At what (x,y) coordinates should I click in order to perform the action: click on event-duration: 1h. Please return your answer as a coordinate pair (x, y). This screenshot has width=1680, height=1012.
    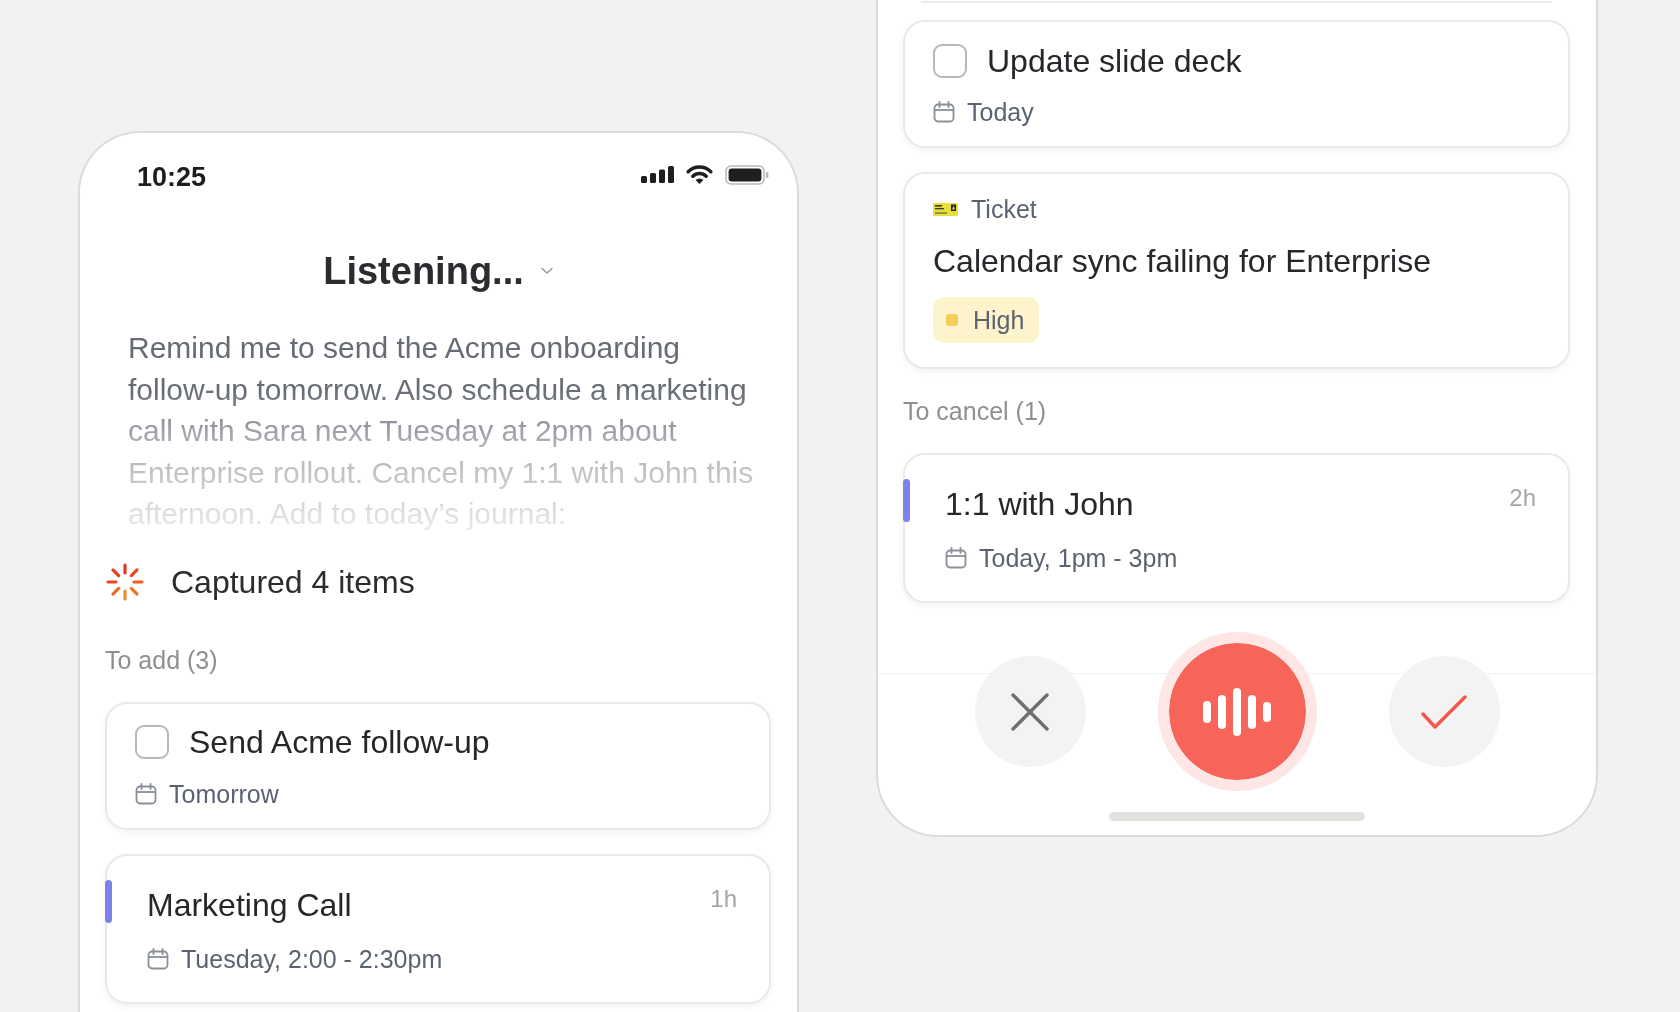
    Looking at the image, I should click on (723, 898).